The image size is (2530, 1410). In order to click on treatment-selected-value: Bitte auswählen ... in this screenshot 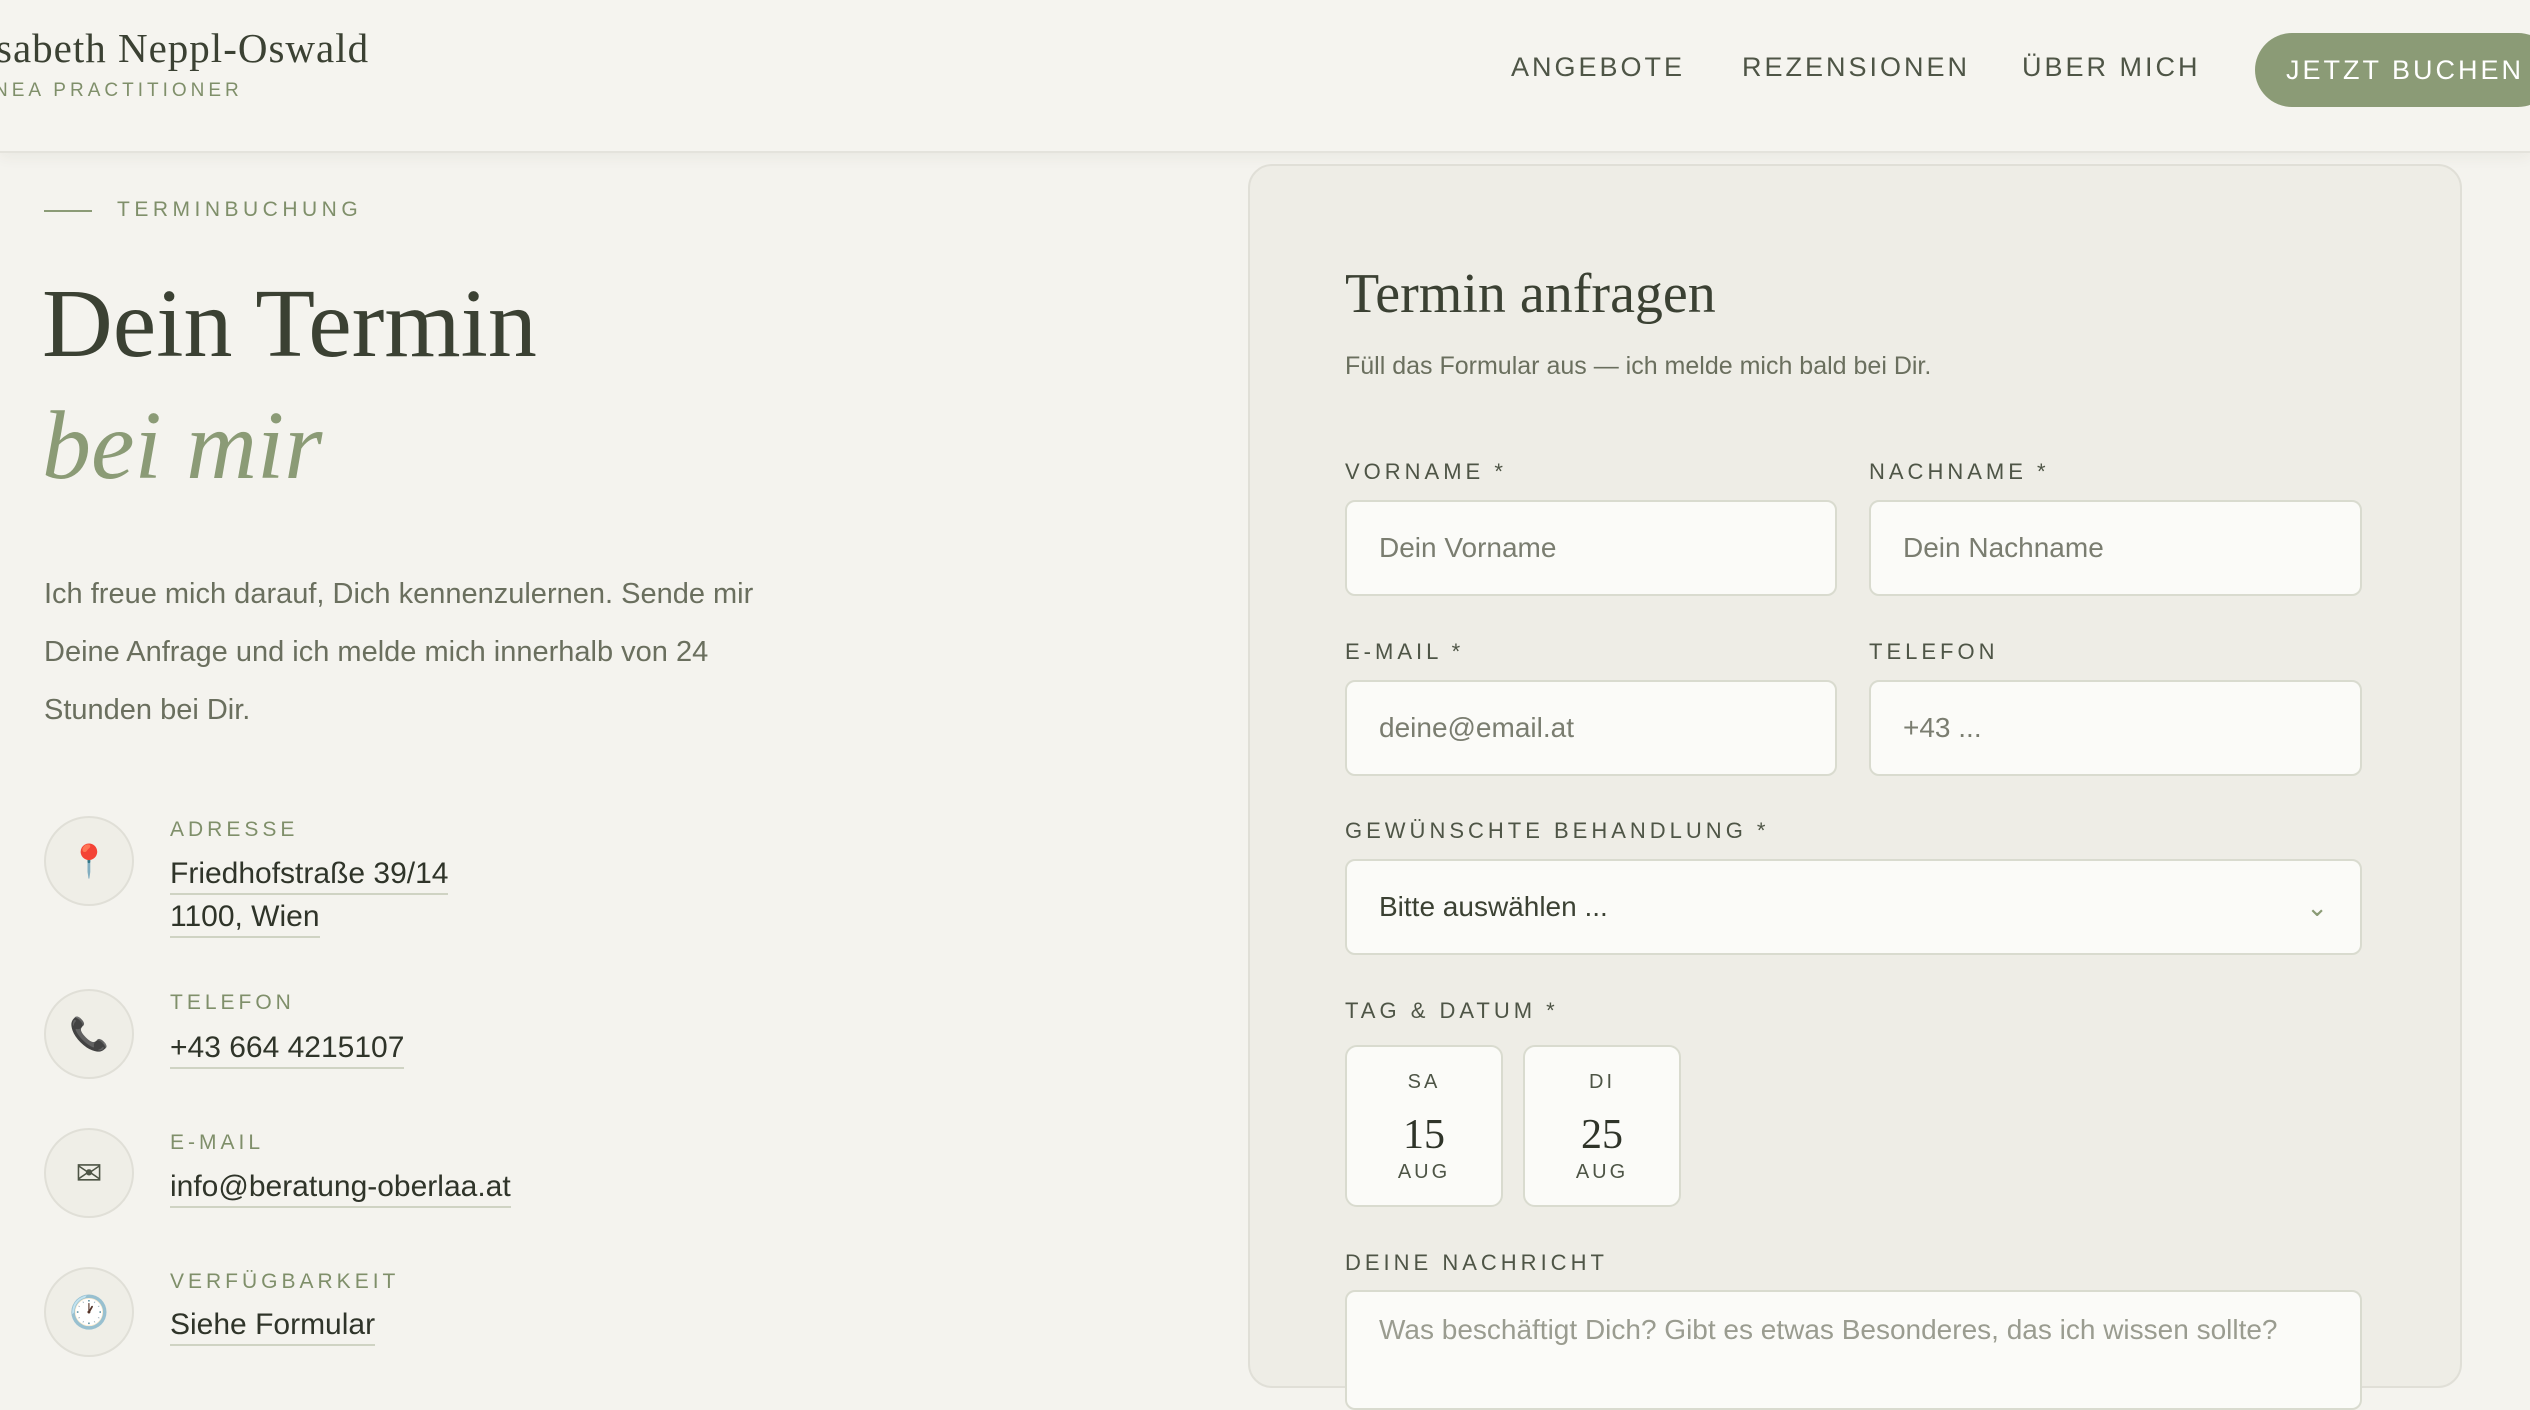, I will do `click(1493, 906)`.